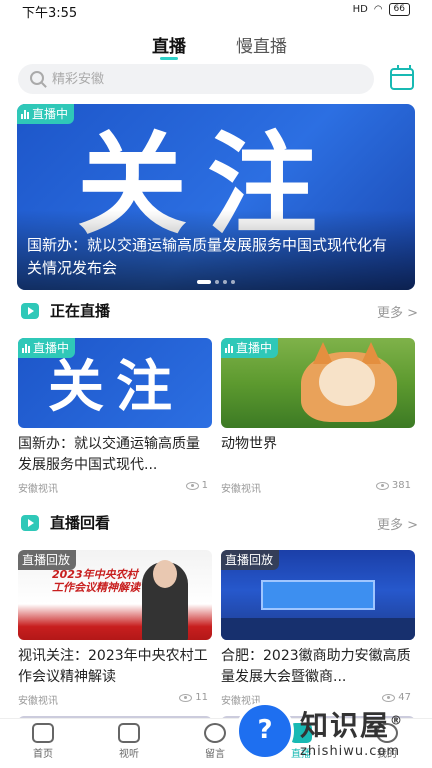  I want to click on nav-home: 首页, so click(43, 741).